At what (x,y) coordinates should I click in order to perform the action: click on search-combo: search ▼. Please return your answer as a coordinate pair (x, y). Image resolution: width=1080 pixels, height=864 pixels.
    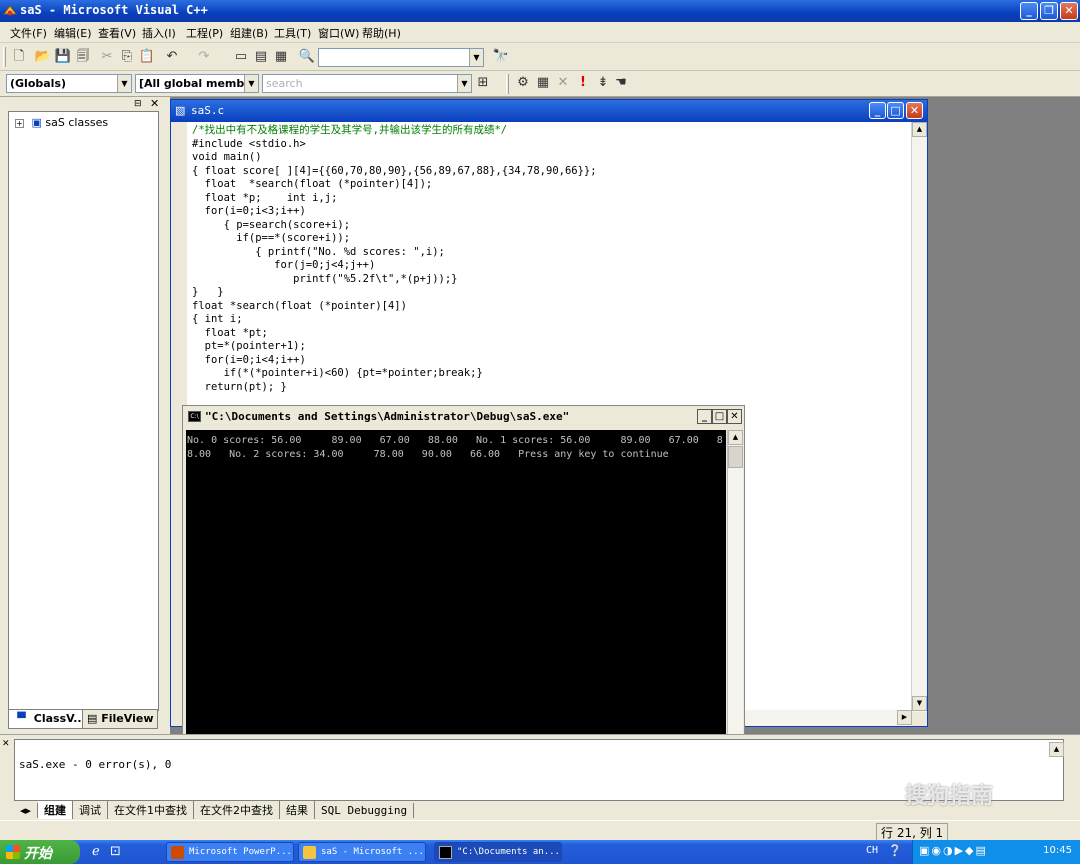
    Looking at the image, I should click on (367, 83).